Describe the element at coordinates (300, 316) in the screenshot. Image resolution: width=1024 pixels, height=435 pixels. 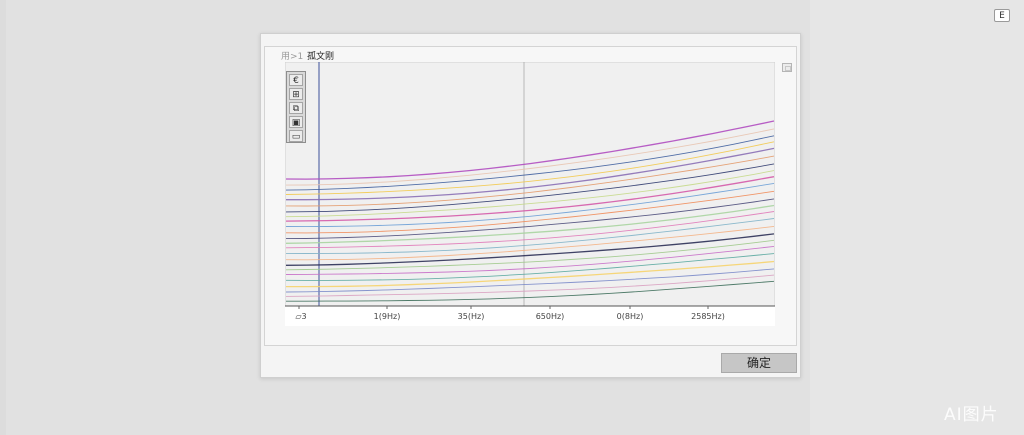
I see `x-tick-label-1: ▱3` at that location.